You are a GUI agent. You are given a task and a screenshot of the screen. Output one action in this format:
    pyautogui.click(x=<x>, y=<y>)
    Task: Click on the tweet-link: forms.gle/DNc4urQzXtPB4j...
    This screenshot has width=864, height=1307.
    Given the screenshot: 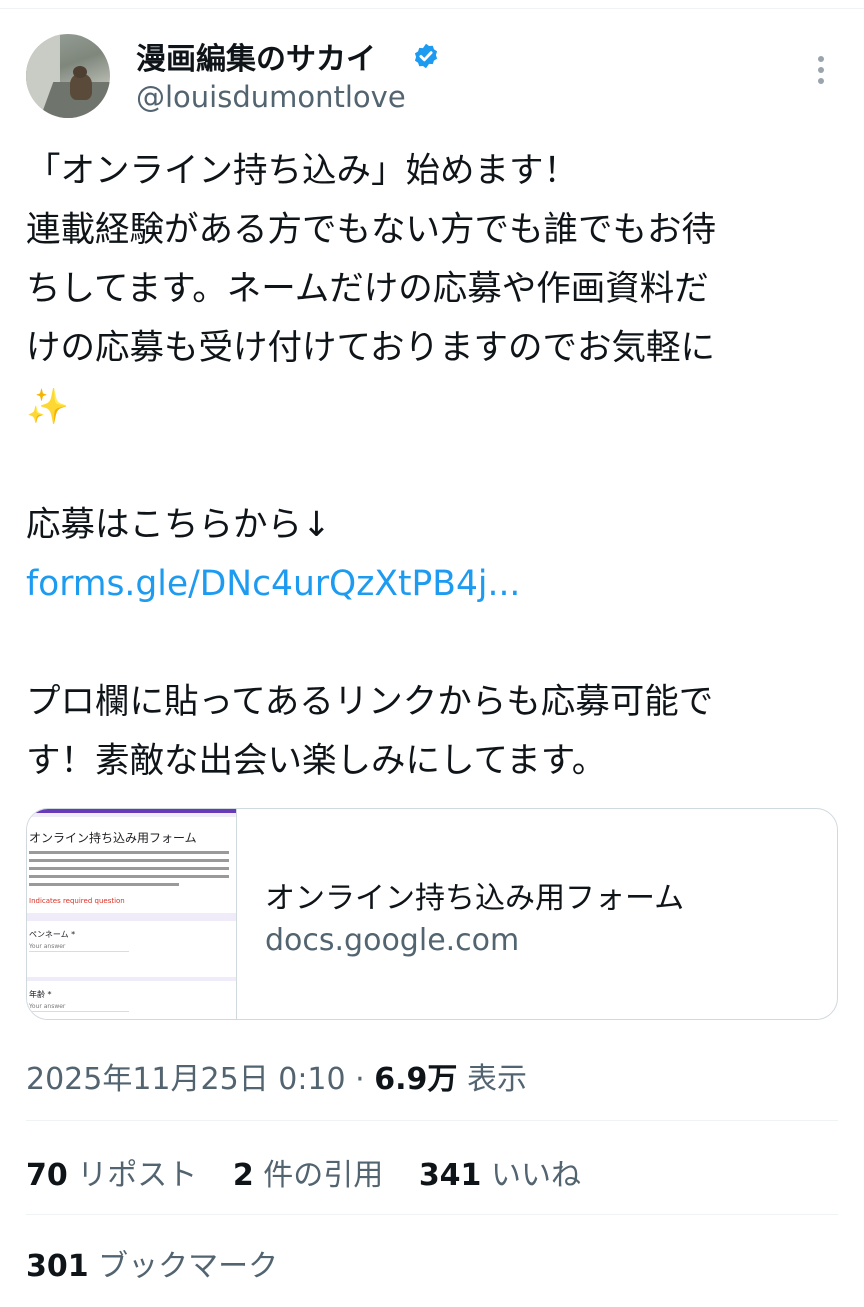 What is the action you would take?
    pyautogui.click(x=436, y=584)
    